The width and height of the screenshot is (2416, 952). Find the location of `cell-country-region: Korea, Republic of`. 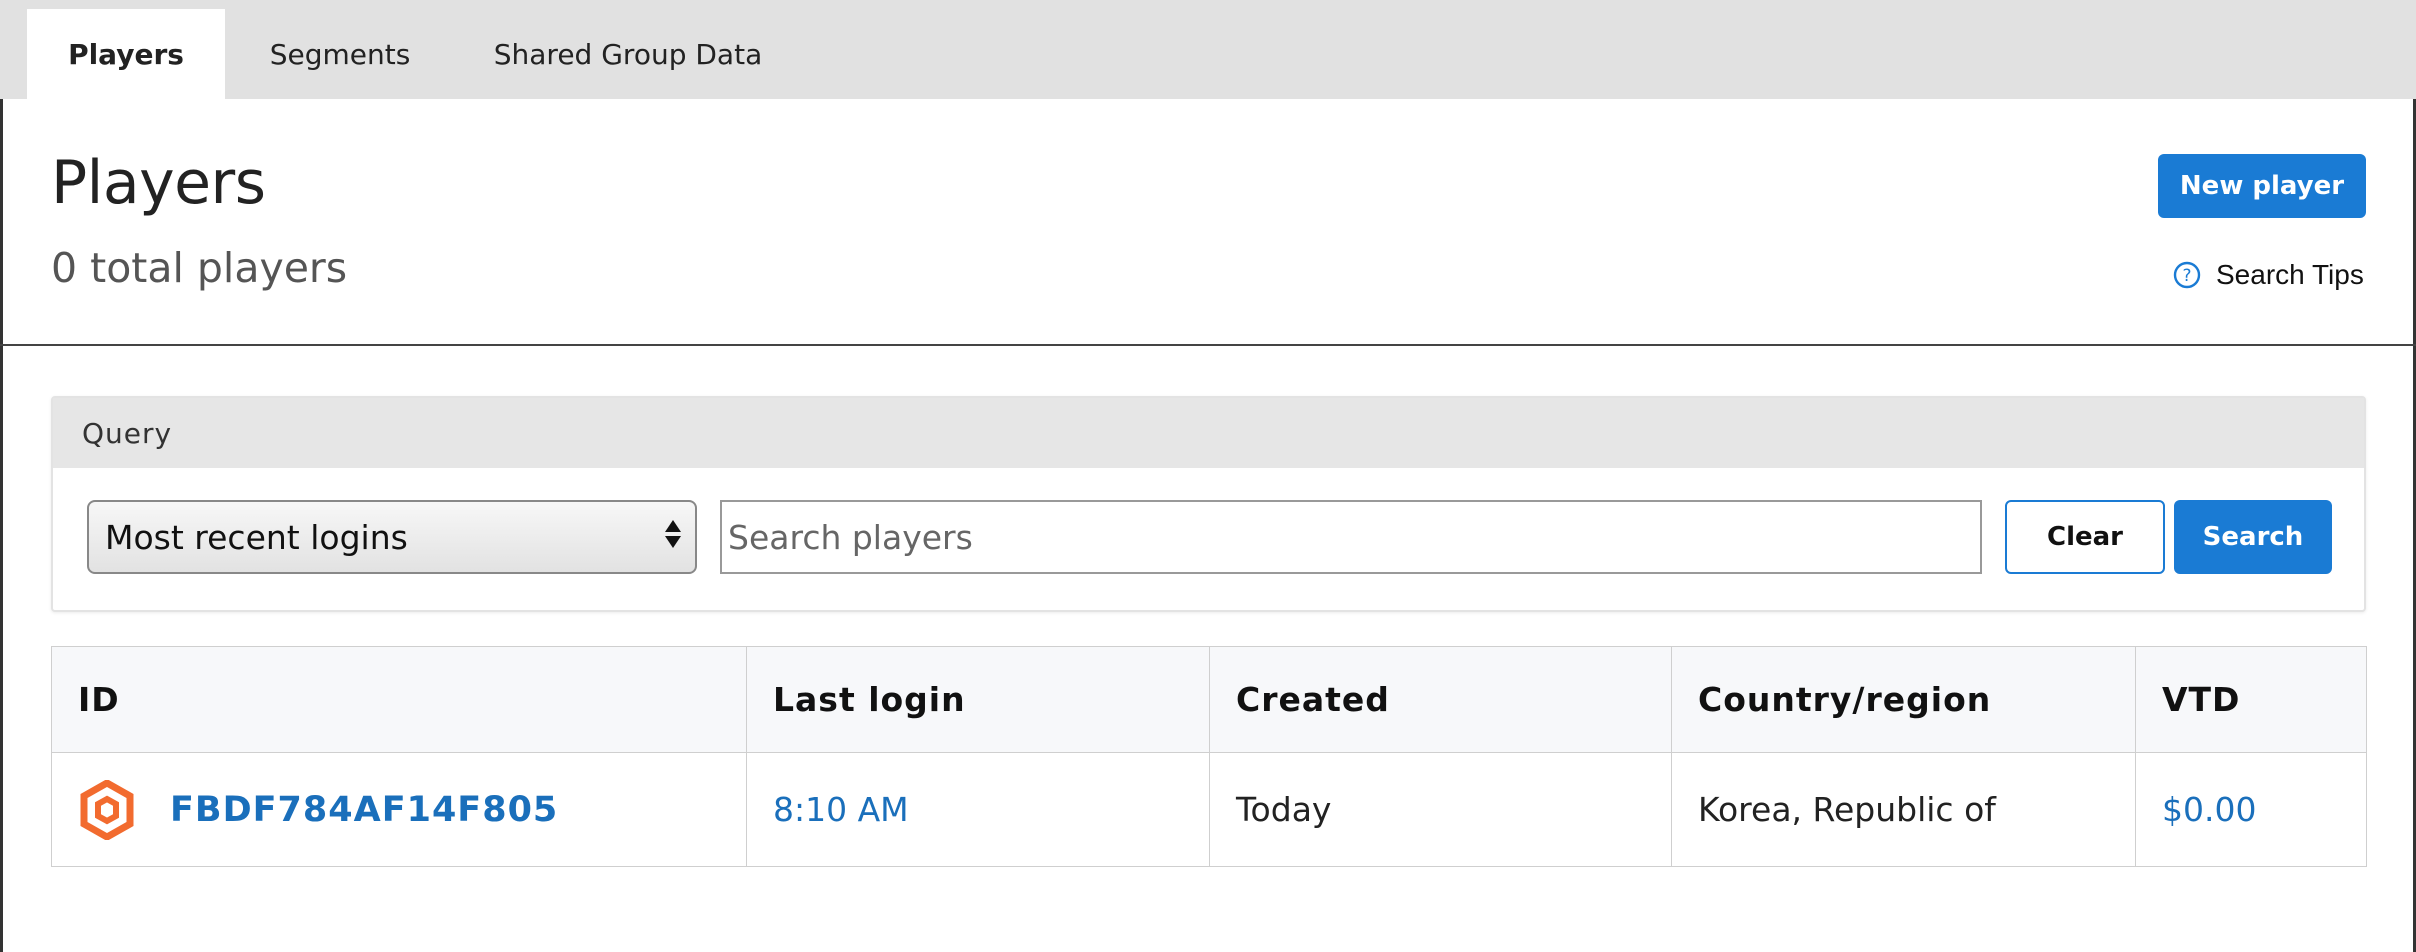

cell-country-region: Korea, Republic of is located at coordinates (1903, 809).